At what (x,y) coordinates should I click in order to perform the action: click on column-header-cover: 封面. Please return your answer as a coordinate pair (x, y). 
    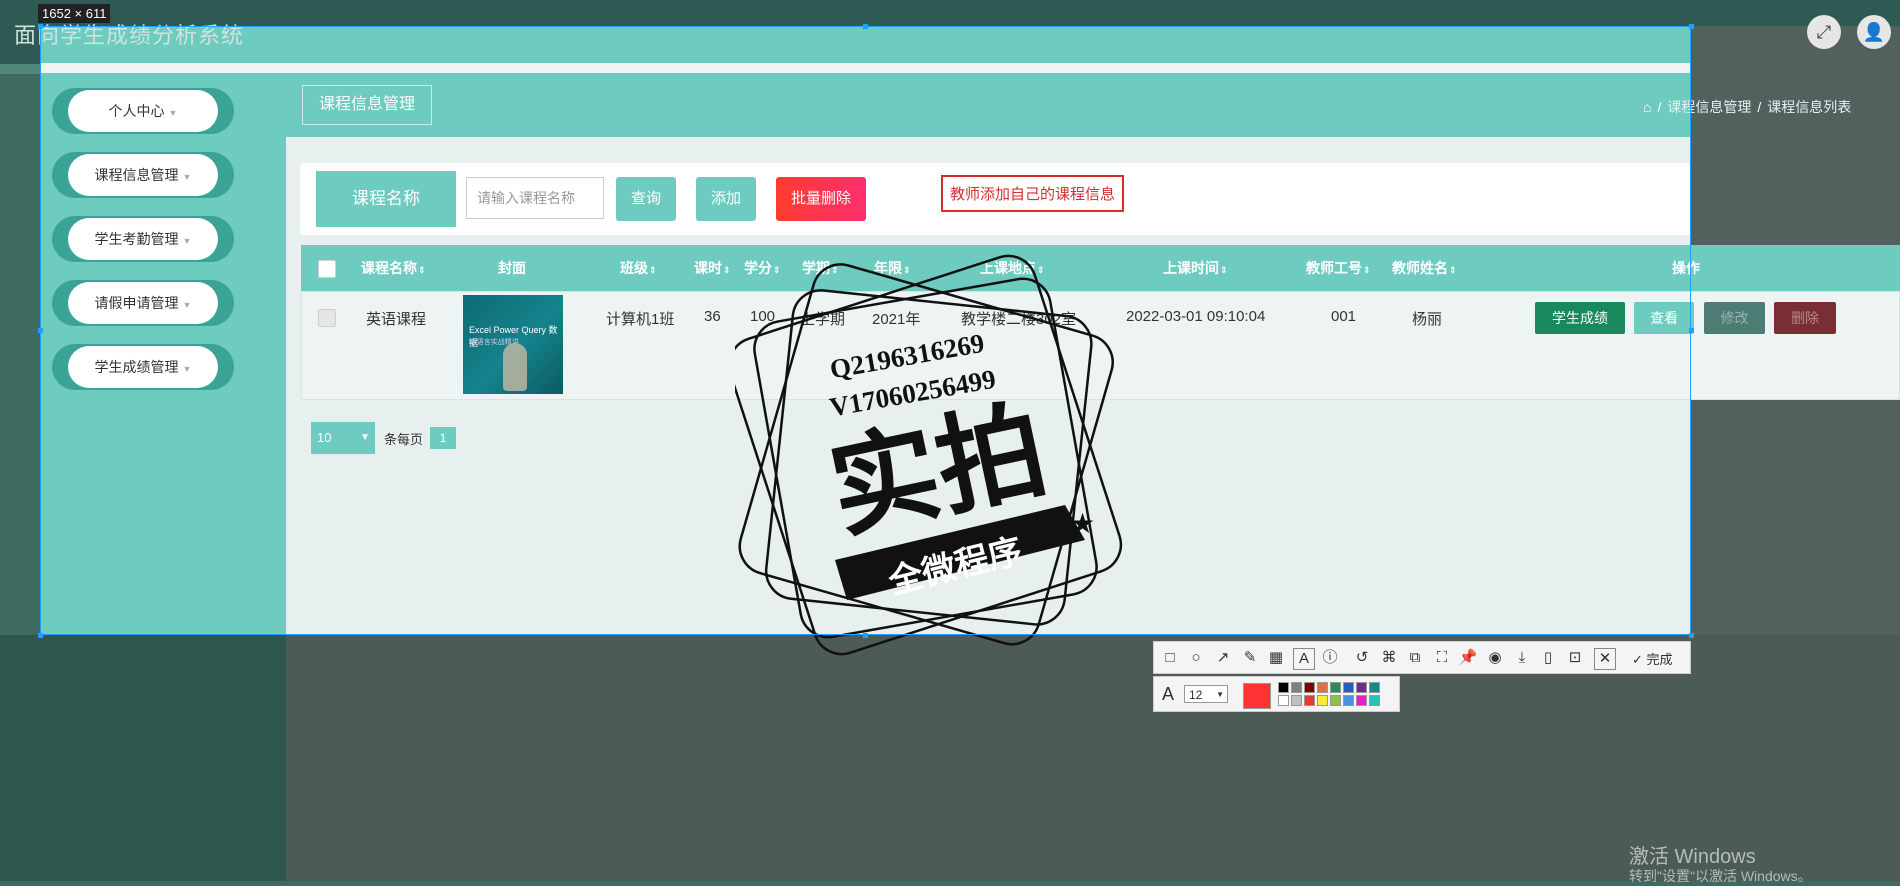
    Looking at the image, I should click on (512, 268).